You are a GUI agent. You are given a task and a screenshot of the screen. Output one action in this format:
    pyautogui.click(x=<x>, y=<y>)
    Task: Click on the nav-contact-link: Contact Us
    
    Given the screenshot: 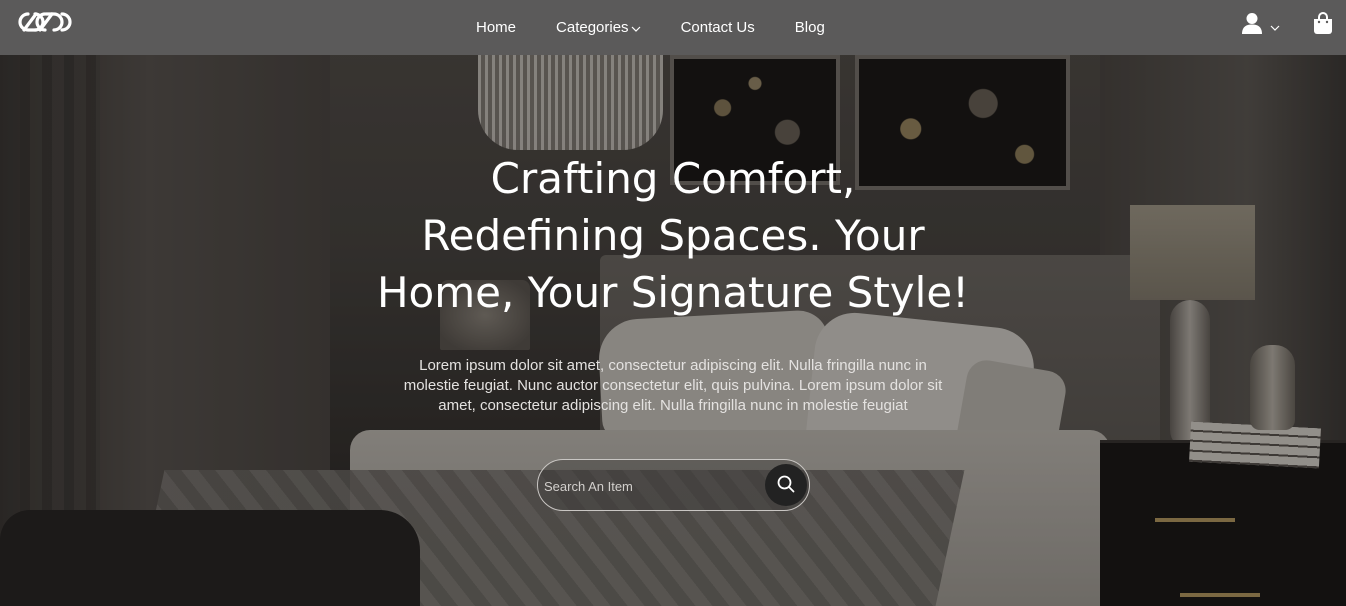 What is the action you would take?
    pyautogui.click(x=718, y=27)
    